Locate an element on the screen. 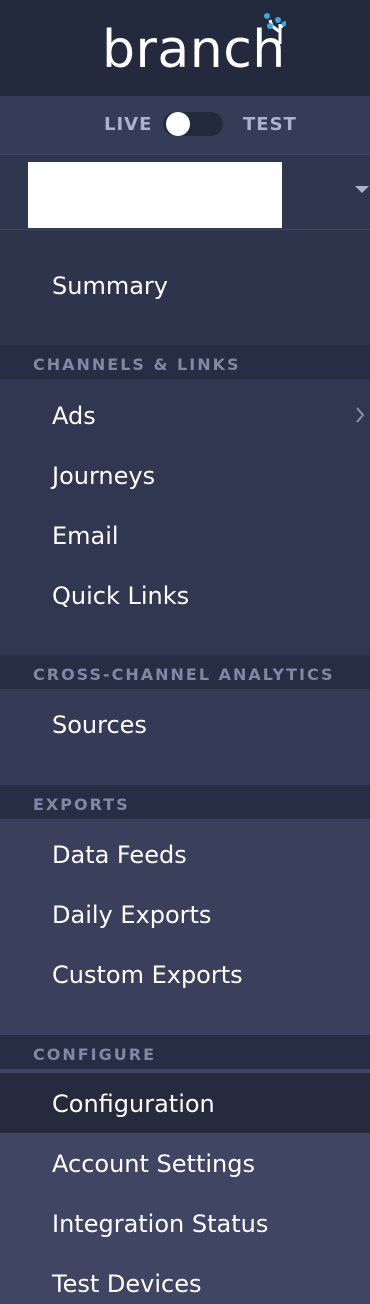  nav-item-configuration: Configuration is located at coordinates (133, 1104).